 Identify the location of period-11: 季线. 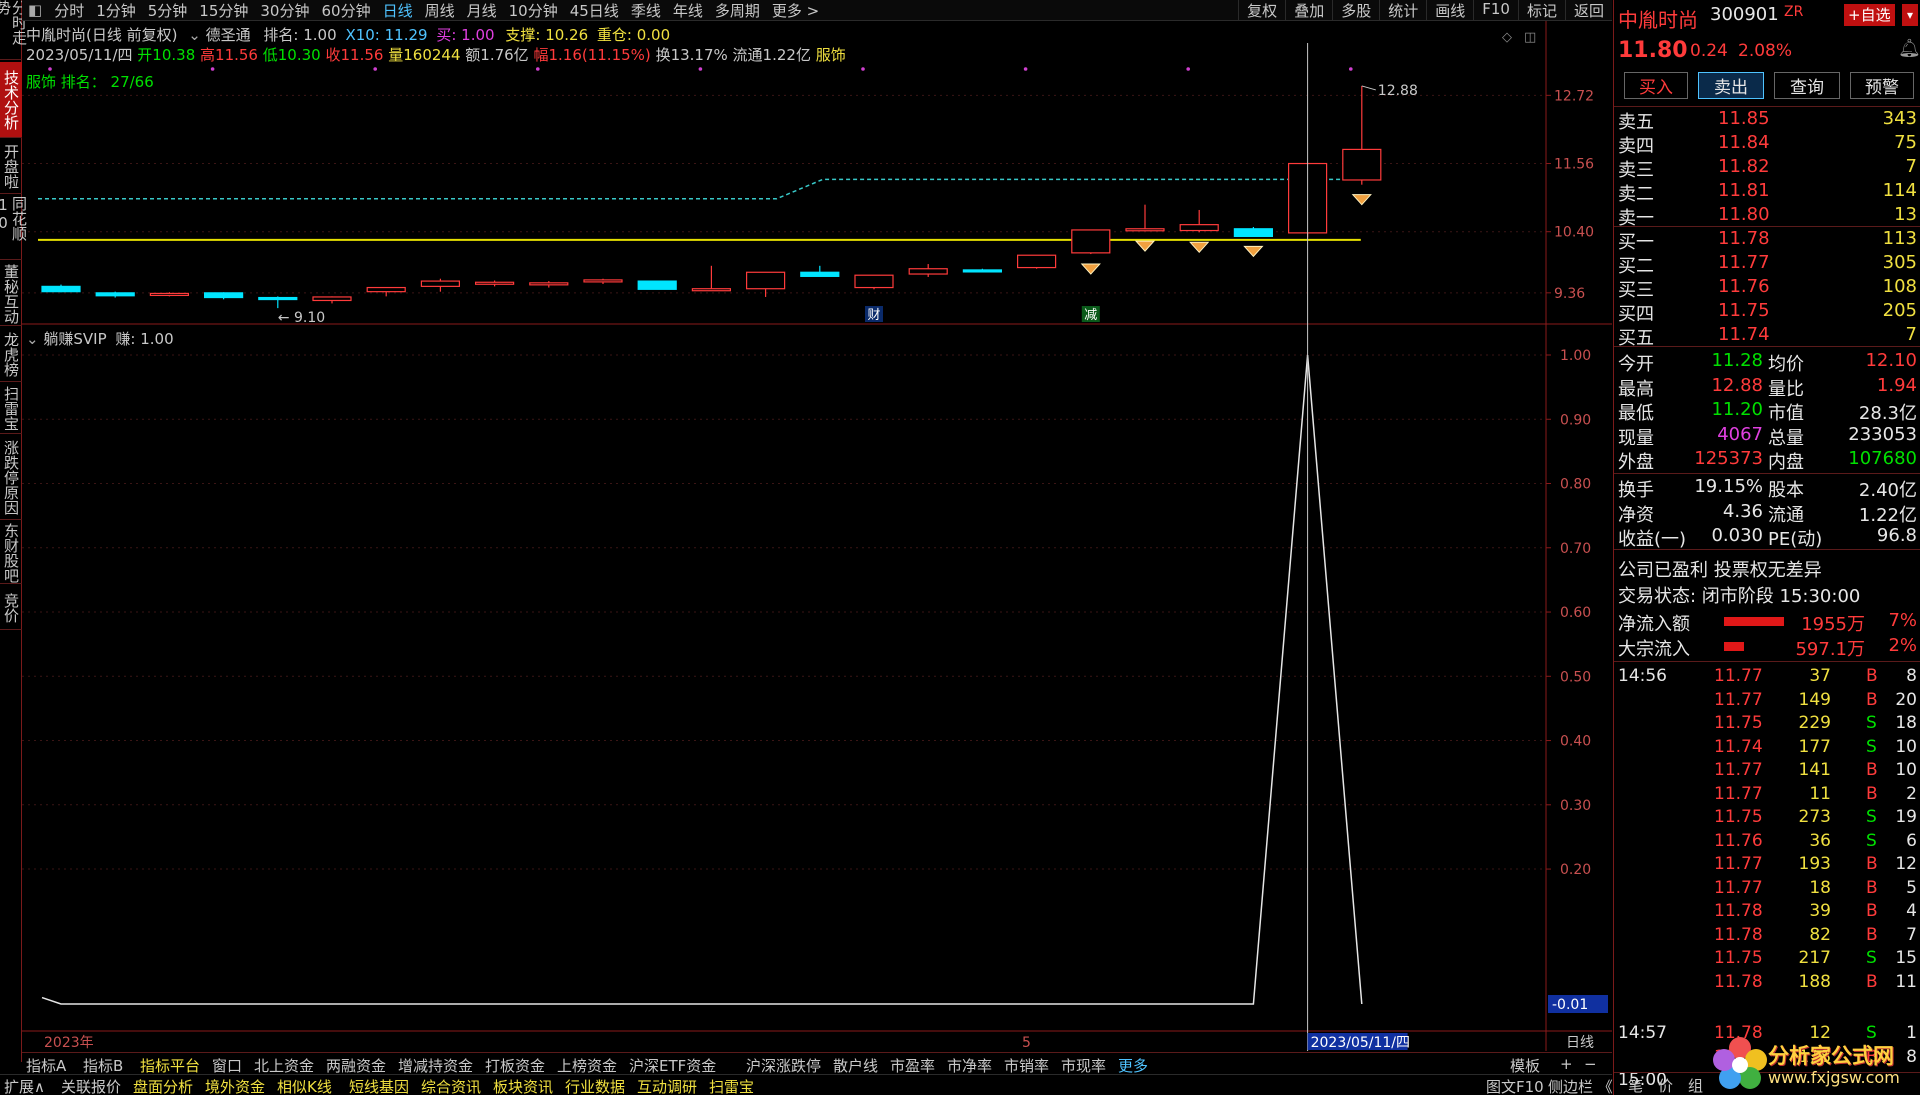
(646, 10).